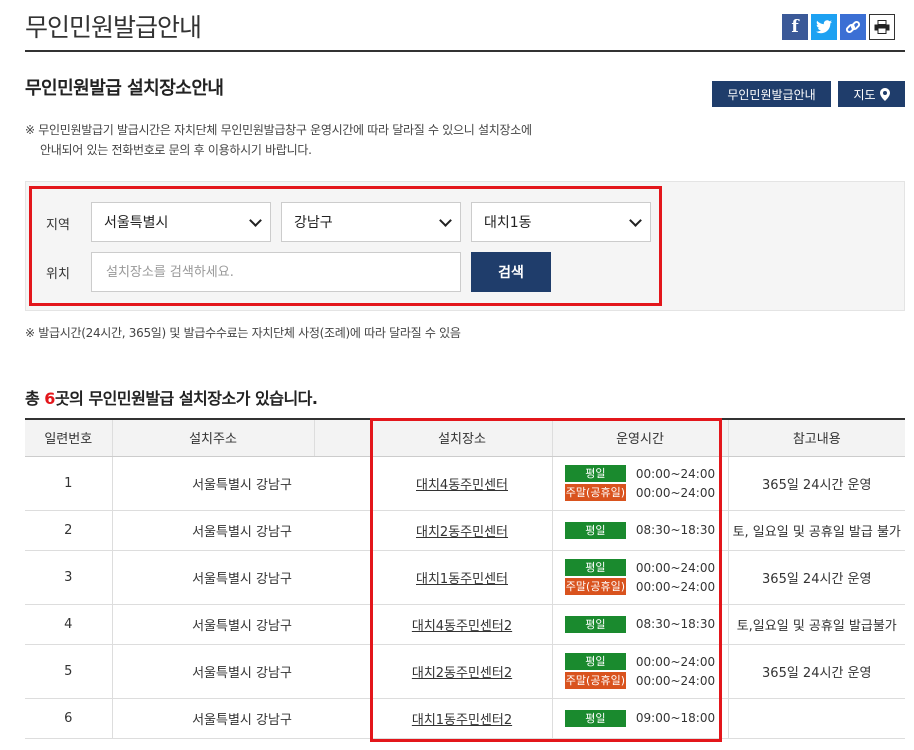 The width and height of the screenshot is (914, 750). I want to click on cell-place: 대치1동주민센터, so click(462, 577).